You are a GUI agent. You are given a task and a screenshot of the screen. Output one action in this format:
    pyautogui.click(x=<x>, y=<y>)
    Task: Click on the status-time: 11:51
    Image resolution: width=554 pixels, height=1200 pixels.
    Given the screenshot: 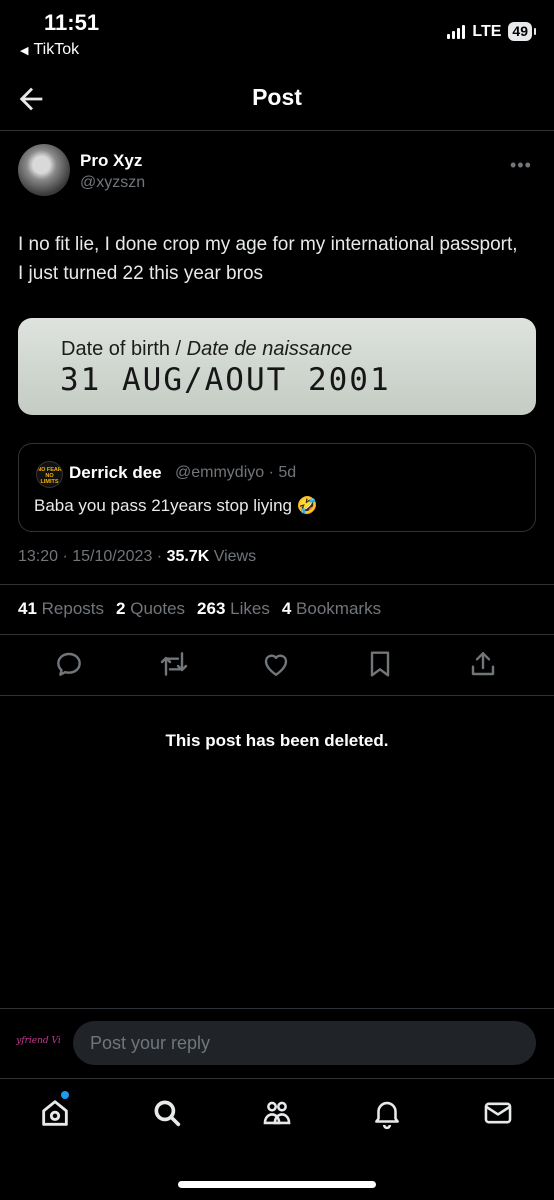 What is the action you would take?
    pyautogui.click(x=72, y=22)
    